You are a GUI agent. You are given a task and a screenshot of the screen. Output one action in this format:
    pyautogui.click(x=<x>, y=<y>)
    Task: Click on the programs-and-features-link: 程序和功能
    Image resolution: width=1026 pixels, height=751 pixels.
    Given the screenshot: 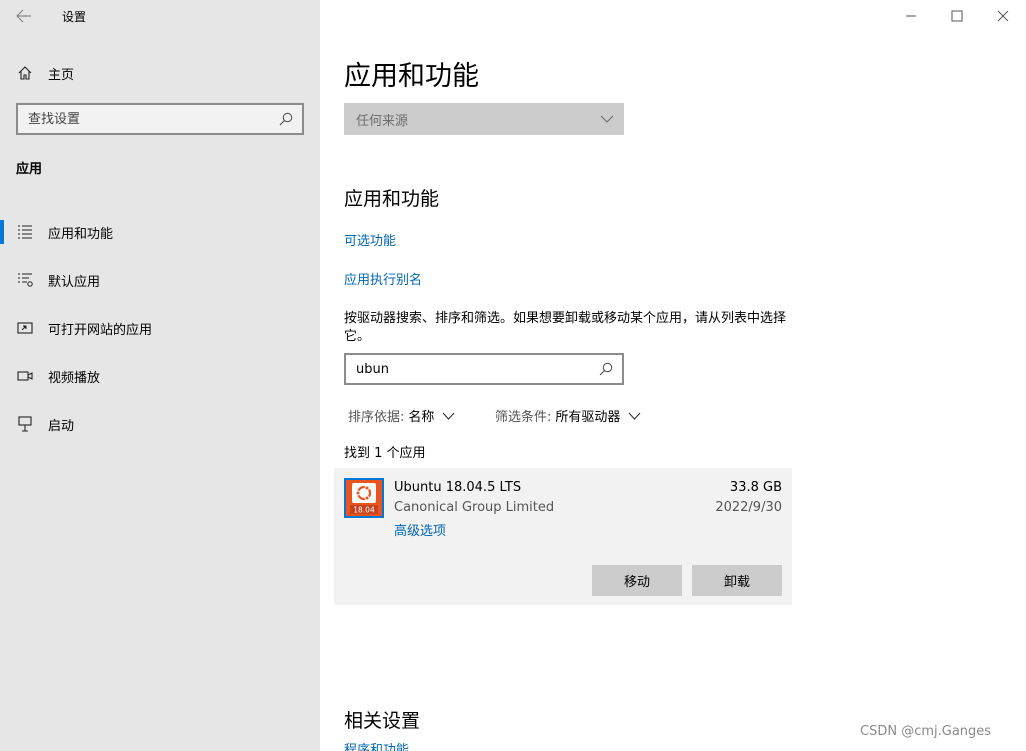 What is the action you would take?
    pyautogui.click(x=376, y=745)
    